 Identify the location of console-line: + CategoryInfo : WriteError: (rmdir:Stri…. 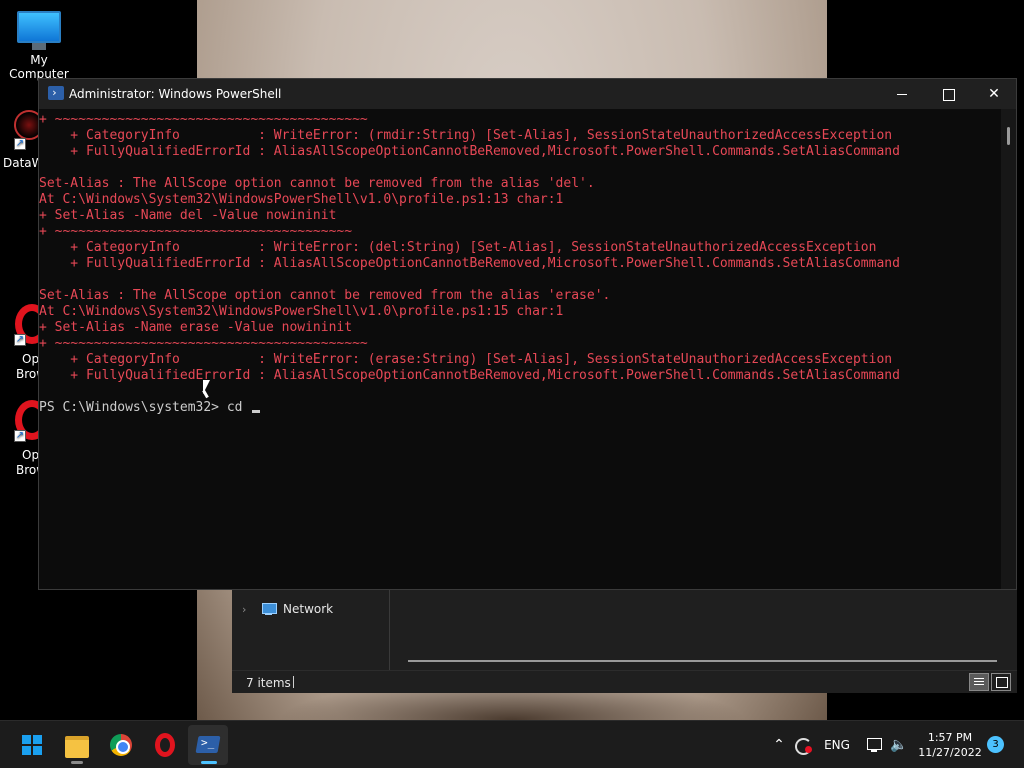
(466, 135).